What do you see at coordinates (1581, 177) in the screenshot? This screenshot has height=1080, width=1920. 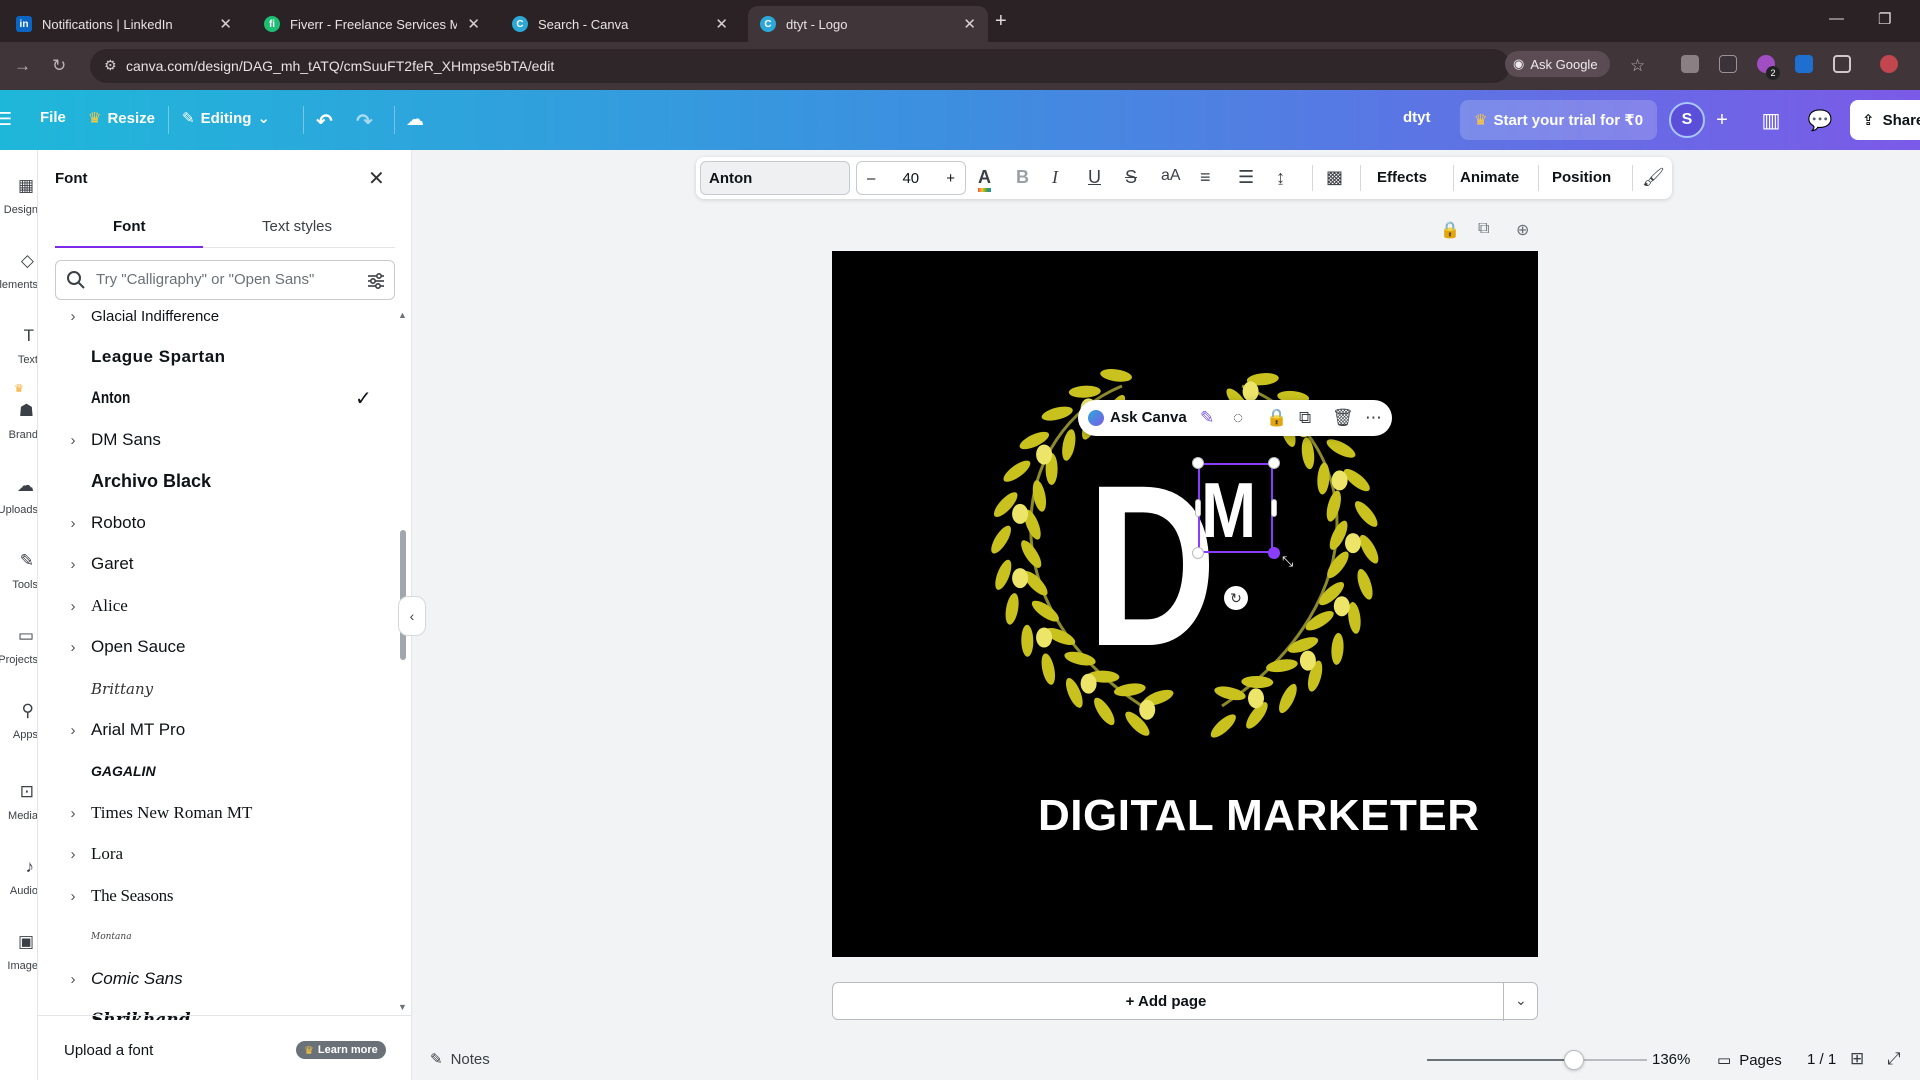 I see `position-button: Position` at bounding box center [1581, 177].